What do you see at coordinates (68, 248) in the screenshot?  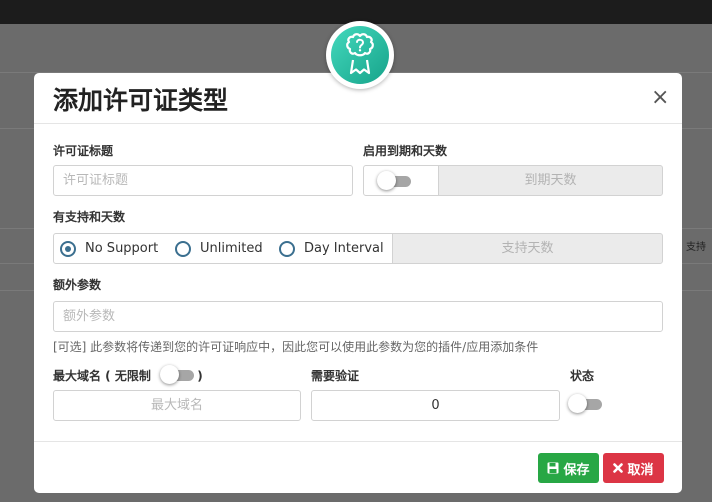 I see `radio-checked-icon` at bounding box center [68, 248].